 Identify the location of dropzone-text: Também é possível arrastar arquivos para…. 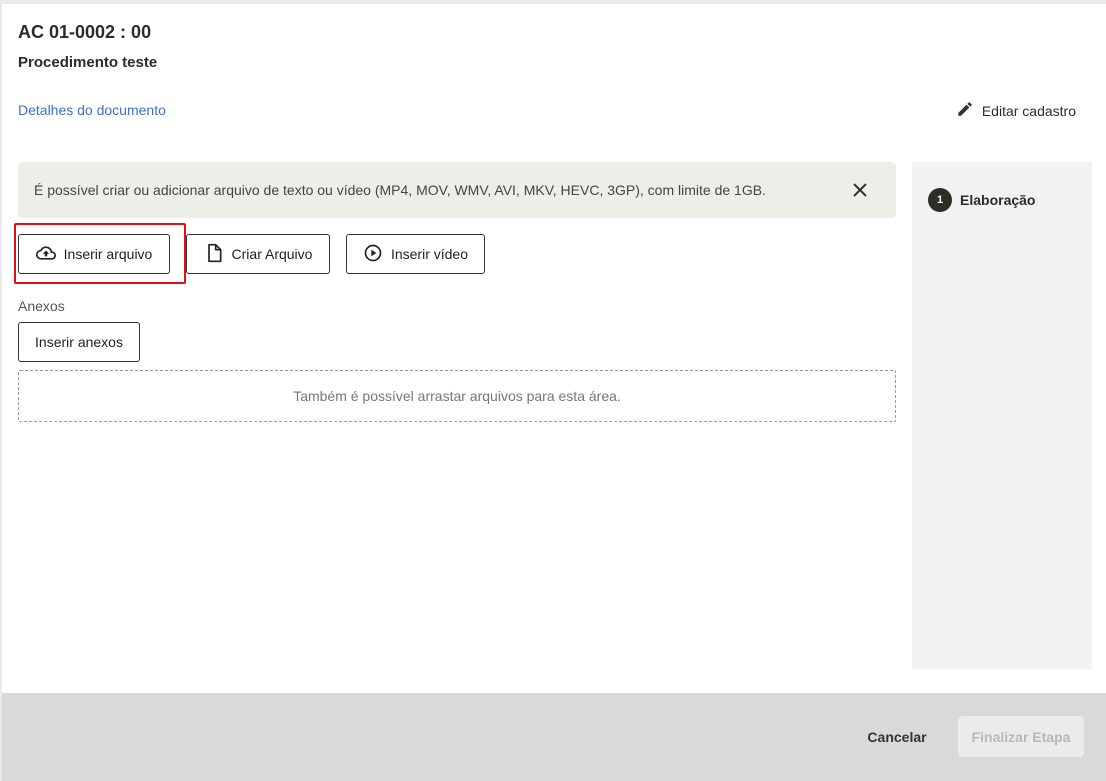
(457, 396).